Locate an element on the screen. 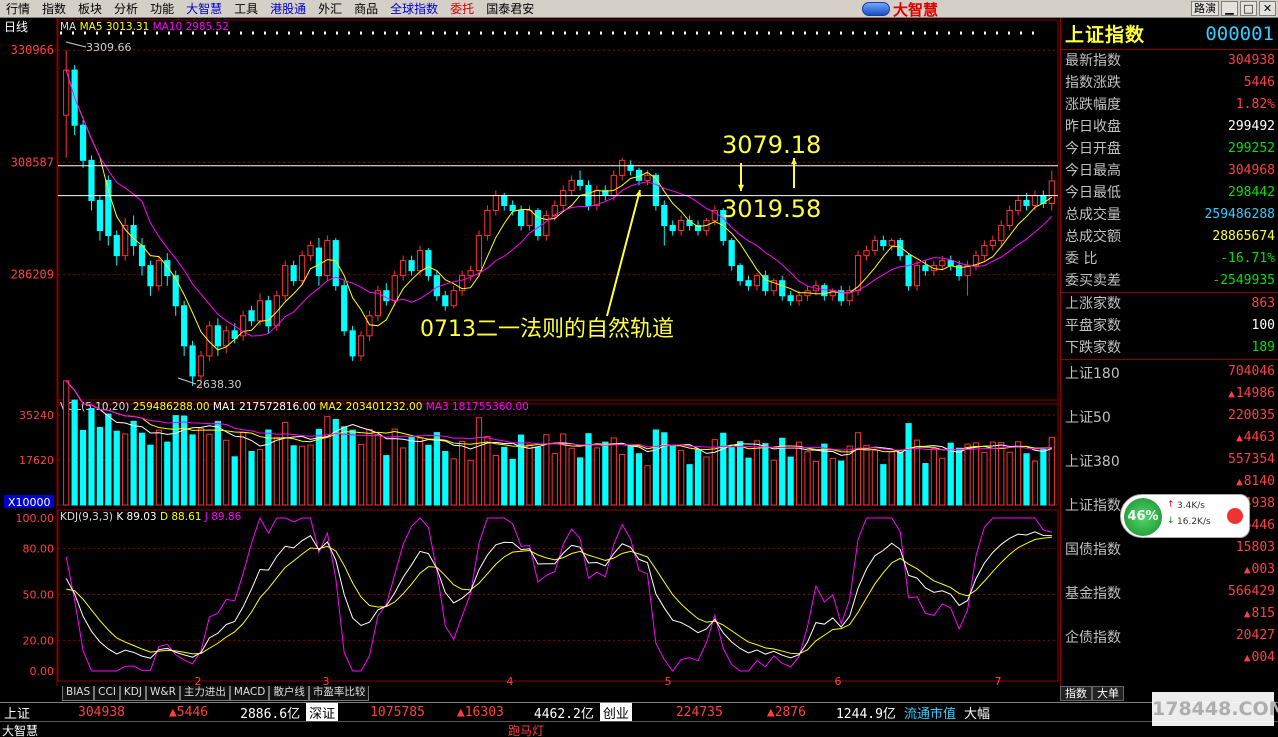  net-plus-icon is located at coordinates (1235, 516).